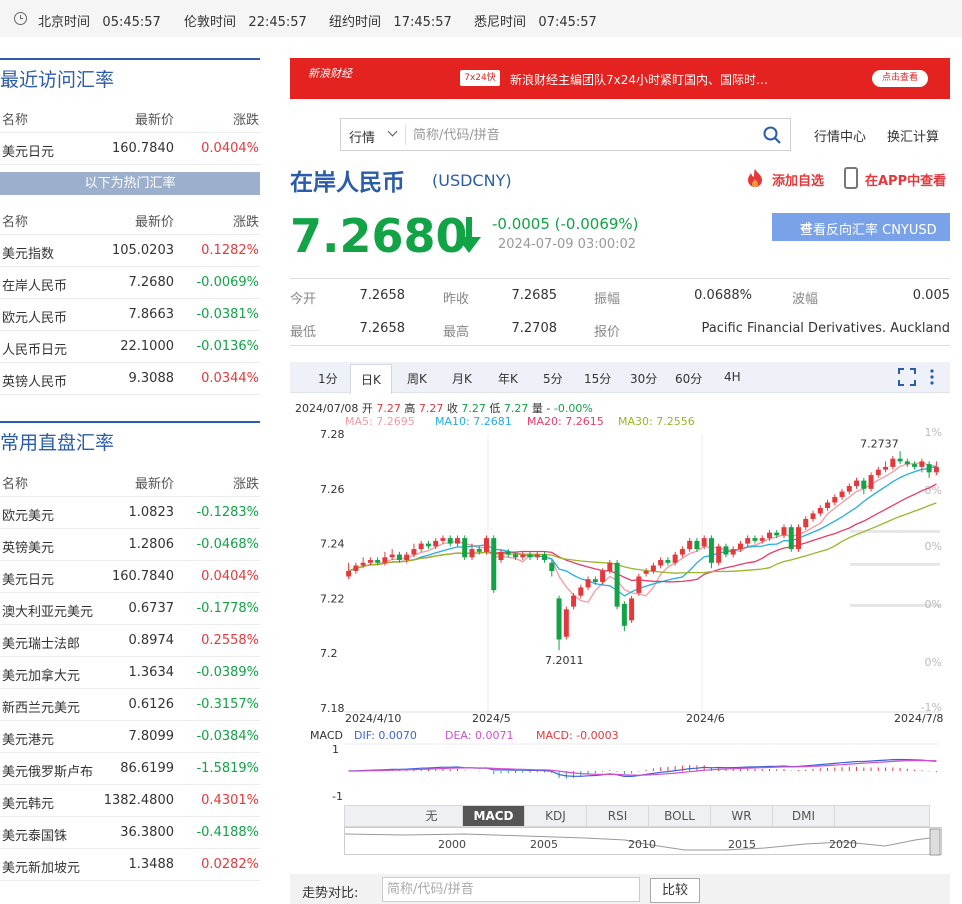  What do you see at coordinates (130, 219) in the screenshot?
I see `hot-header: 名称 最新价 涨跌` at bounding box center [130, 219].